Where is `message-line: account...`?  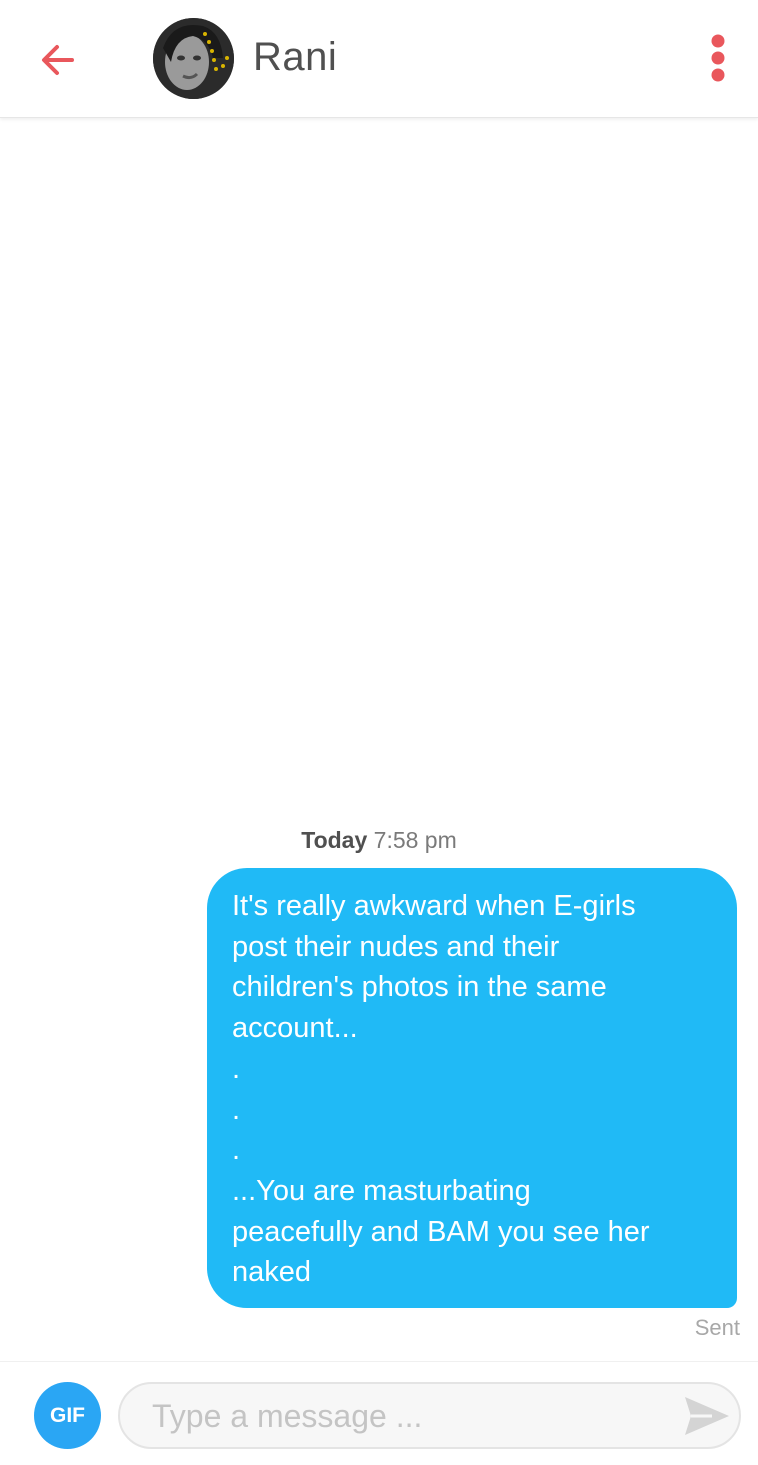 message-line: account... is located at coordinates (295, 1028).